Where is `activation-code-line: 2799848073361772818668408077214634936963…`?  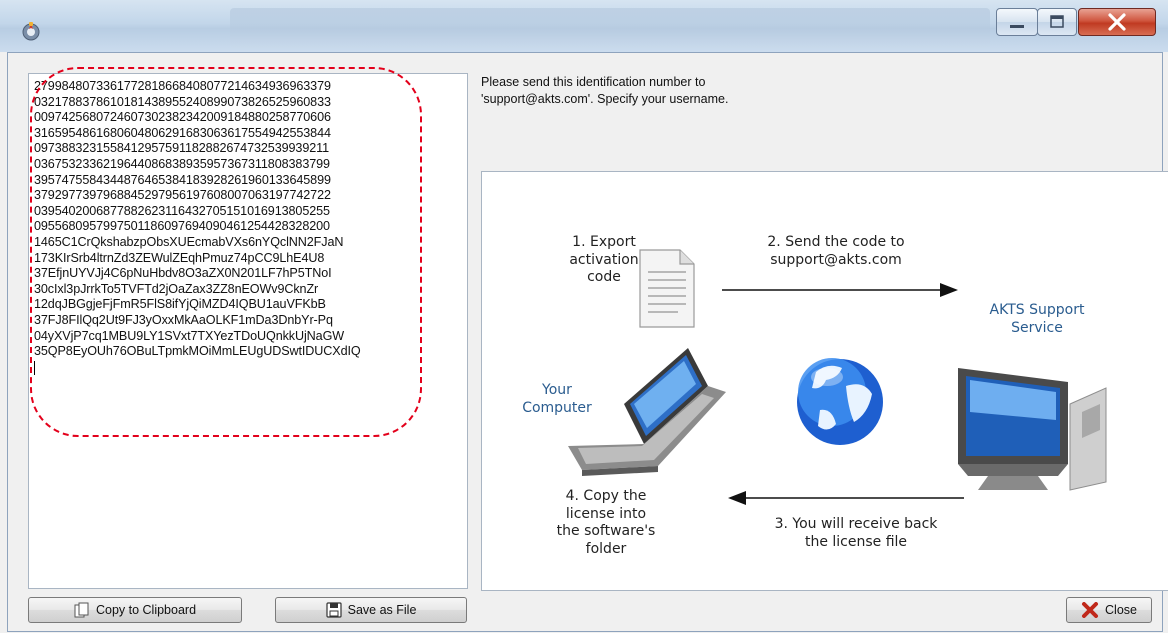 activation-code-line: 2799848073361772818668408077214634936963… is located at coordinates (182, 86).